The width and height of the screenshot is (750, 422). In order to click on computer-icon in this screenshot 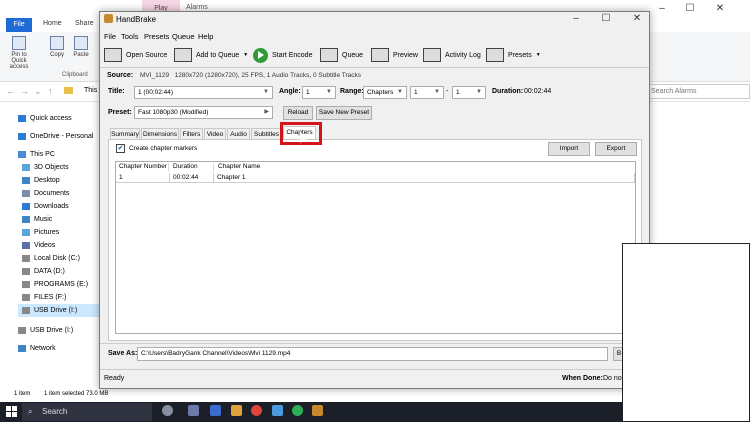, I will do `click(22, 154)`.